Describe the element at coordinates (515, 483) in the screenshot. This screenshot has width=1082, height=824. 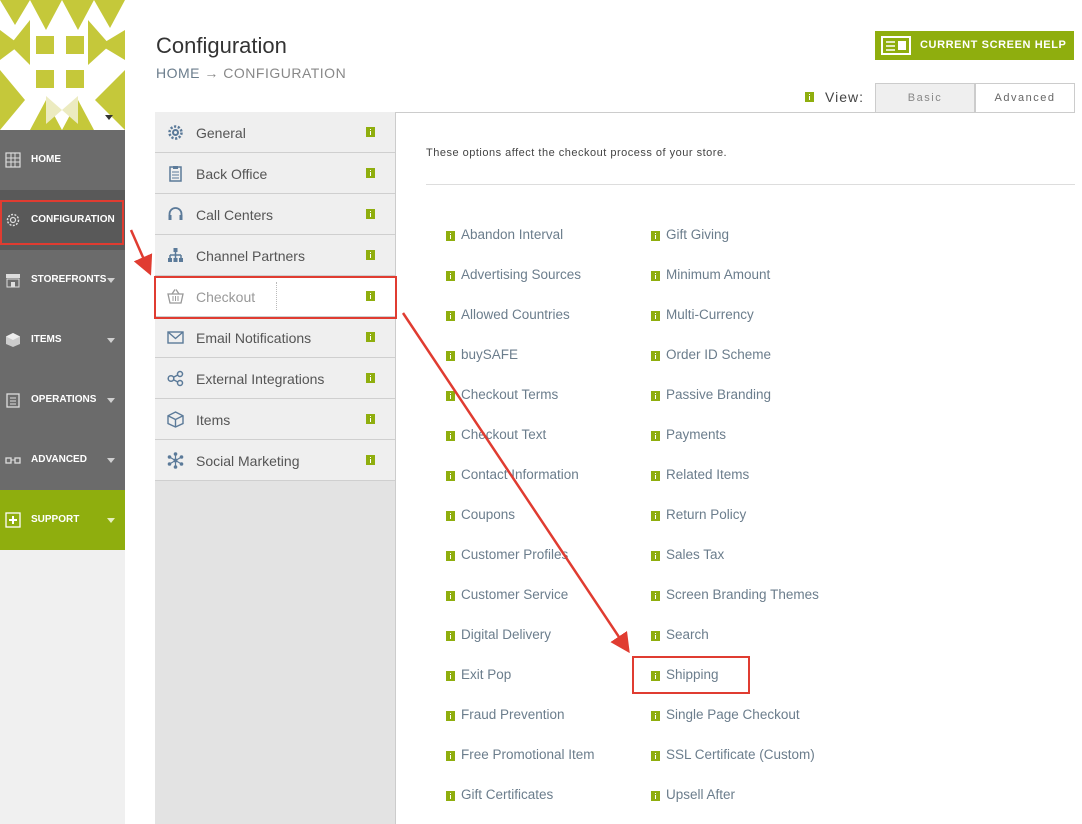
I see `arrow-to-shipping-icon` at that location.